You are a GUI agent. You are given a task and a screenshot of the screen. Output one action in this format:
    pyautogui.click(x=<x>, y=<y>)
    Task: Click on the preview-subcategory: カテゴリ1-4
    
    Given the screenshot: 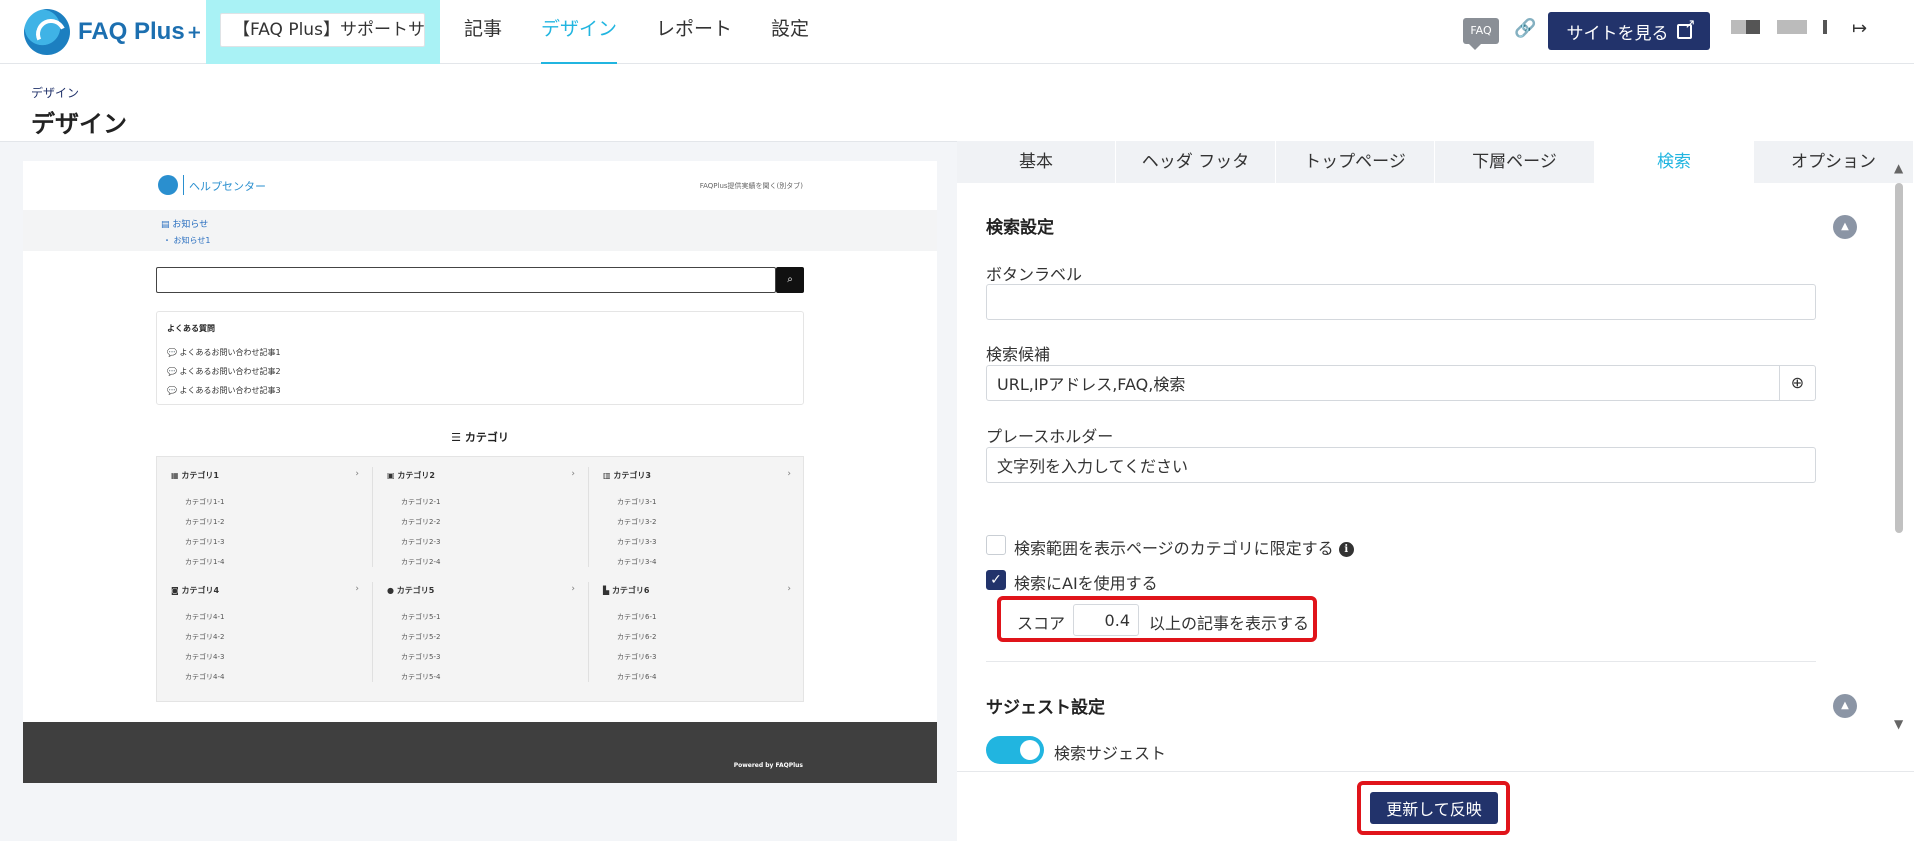 What is the action you would take?
    pyautogui.click(x=205, y=562)
    